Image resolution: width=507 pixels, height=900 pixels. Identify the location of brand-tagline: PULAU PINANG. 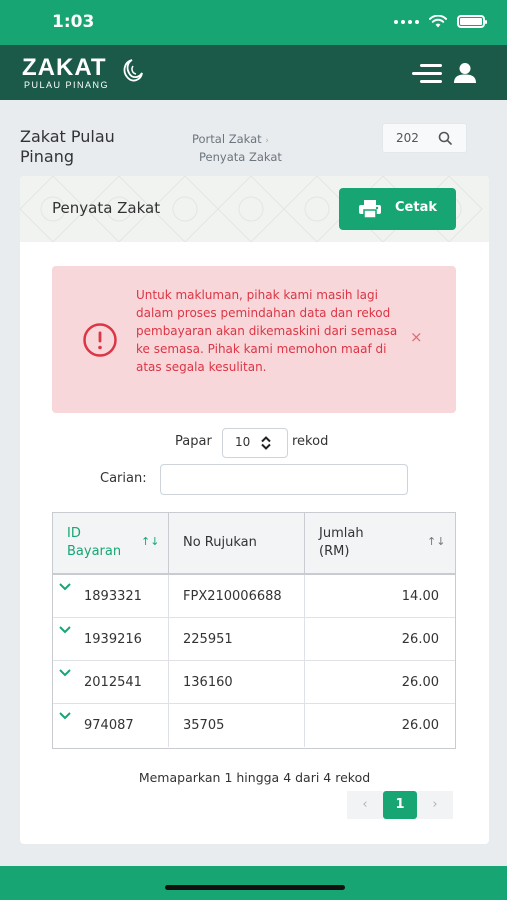
(67, 85).